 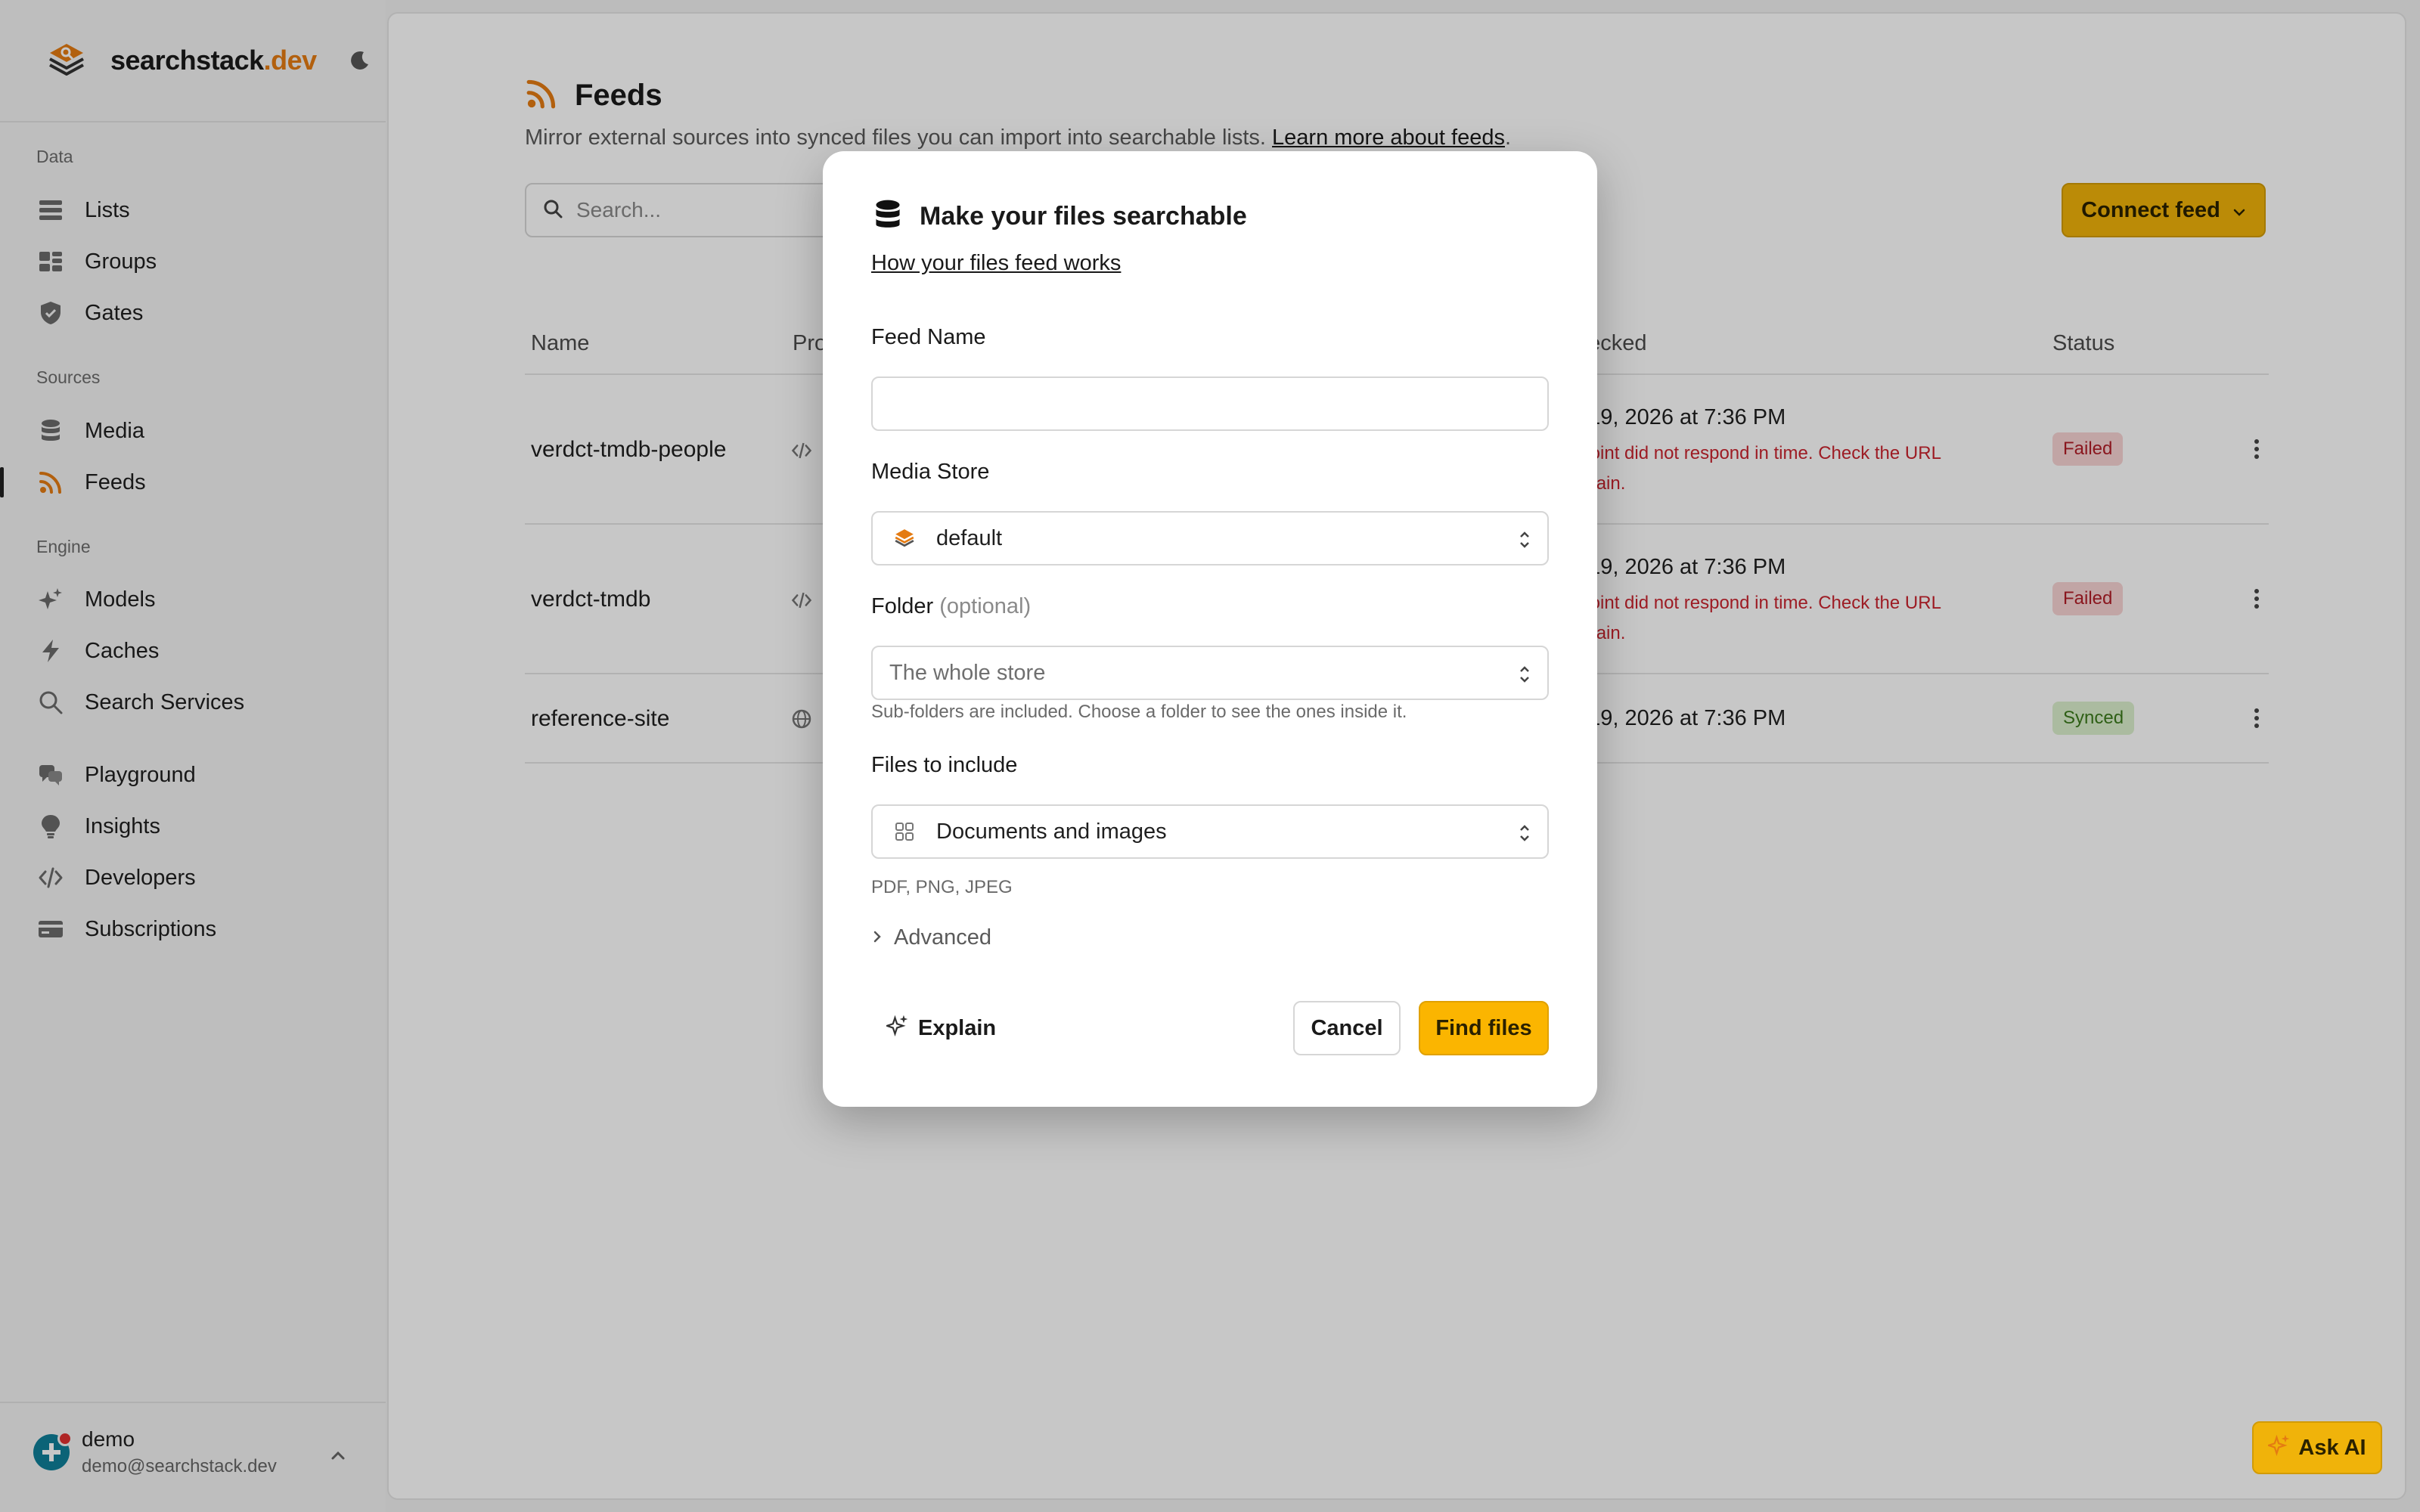 I want to click on how-it-works-link: How your files feed works, so click(x=996, y=263).